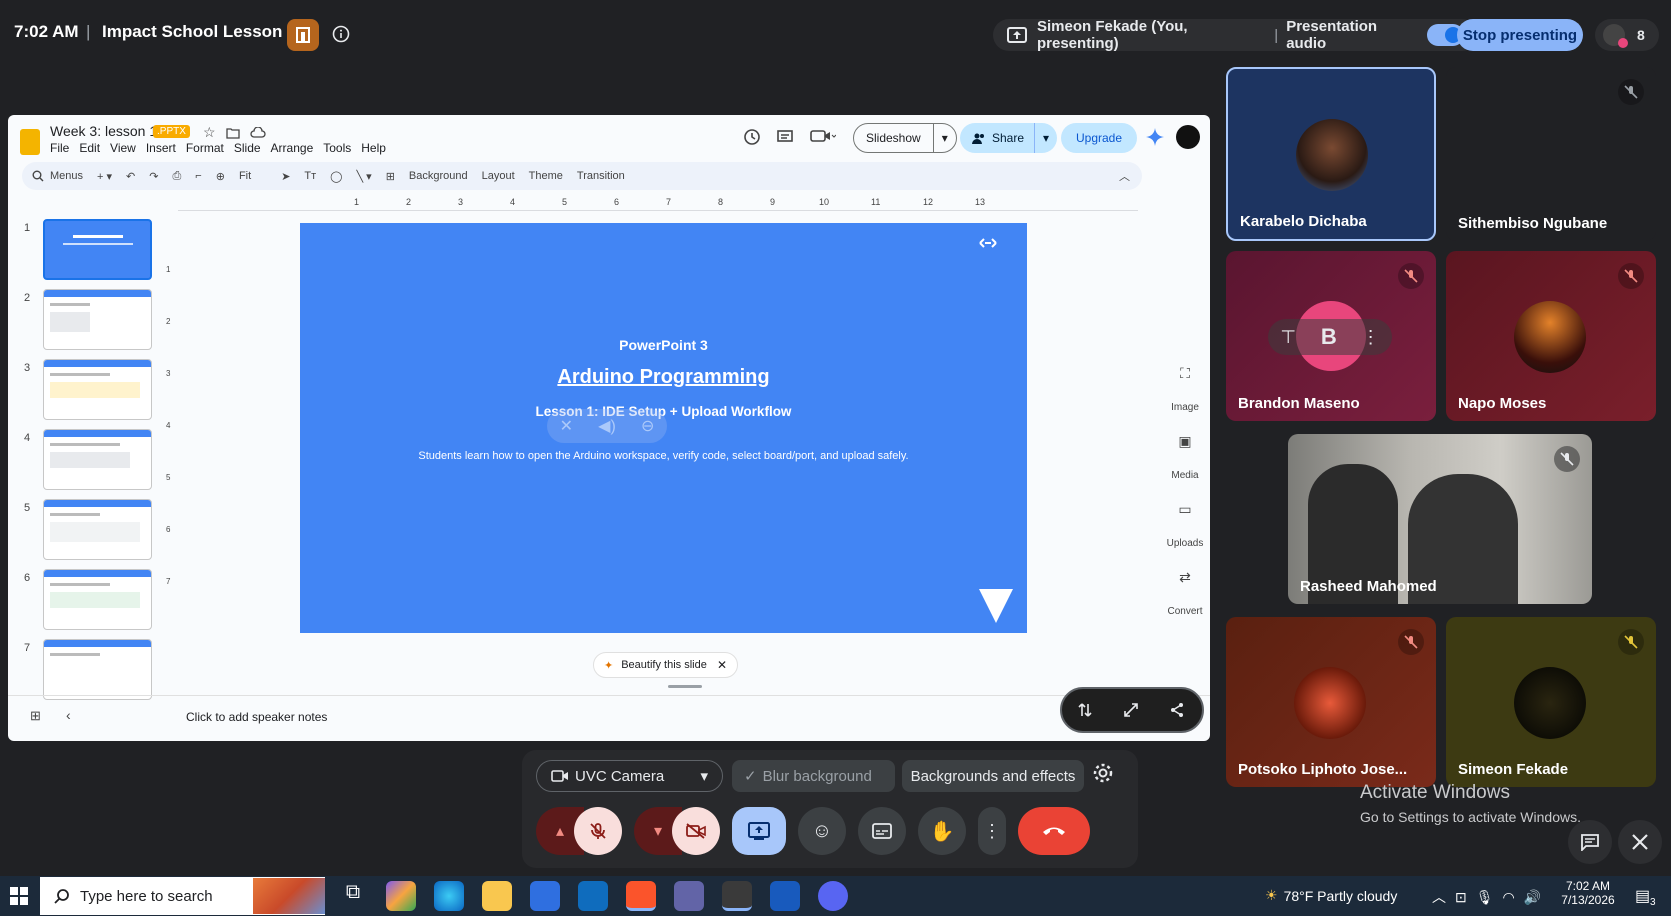 The height and width of the screenshot is (916, 1671). I want to click on discord-icon, so click(833, 896).